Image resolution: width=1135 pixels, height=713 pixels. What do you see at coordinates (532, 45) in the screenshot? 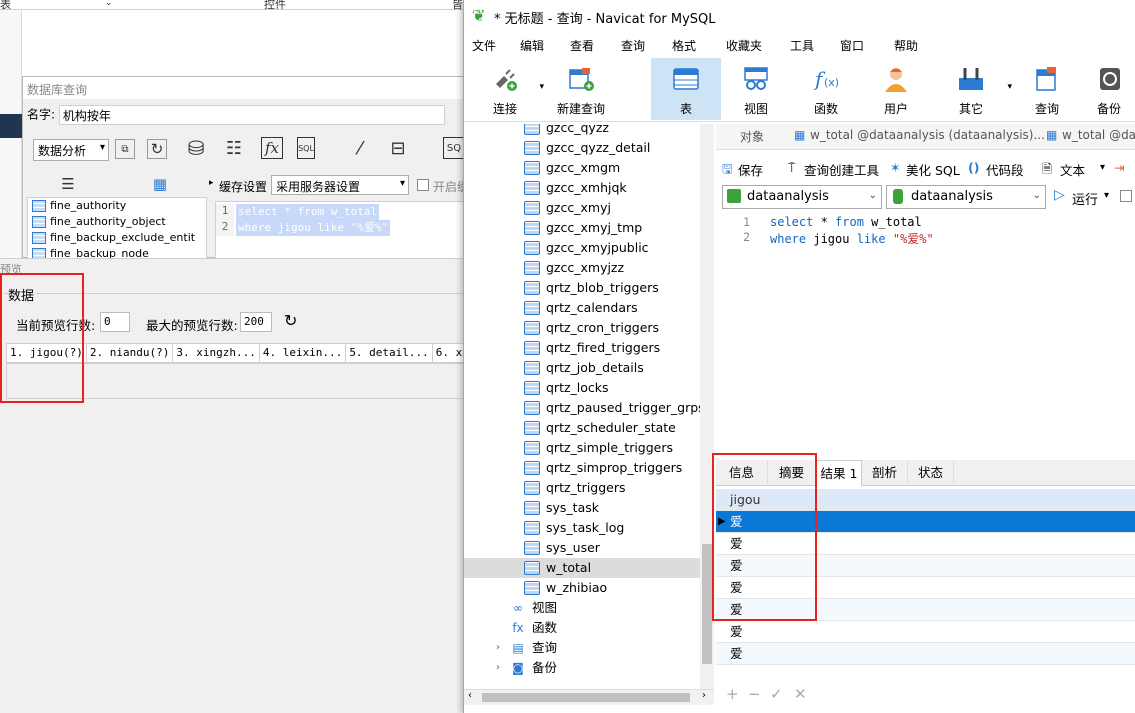
I see `menu-edit: 编辑` at bounding box center [532, 45].